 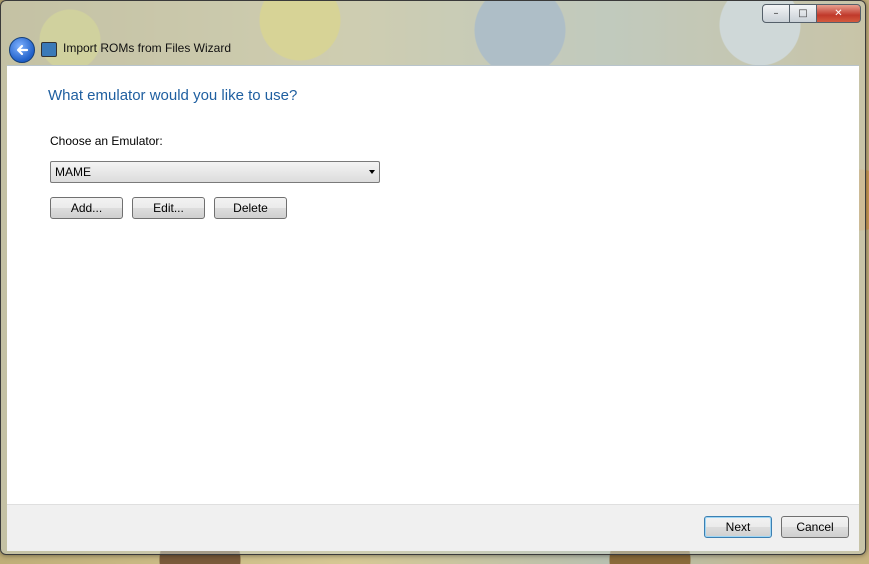 What do you see at coordinates (250, 208) in the screenshot?
I see `delete-button: Delete` at bounding box center [250, 208].